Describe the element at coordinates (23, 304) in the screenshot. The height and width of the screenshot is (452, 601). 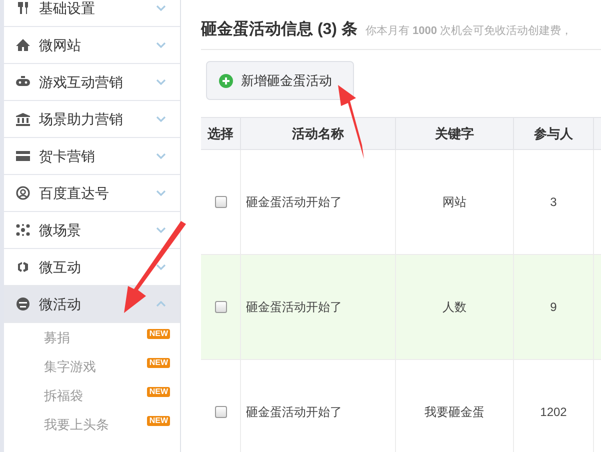
I see `face-icon` at that location.